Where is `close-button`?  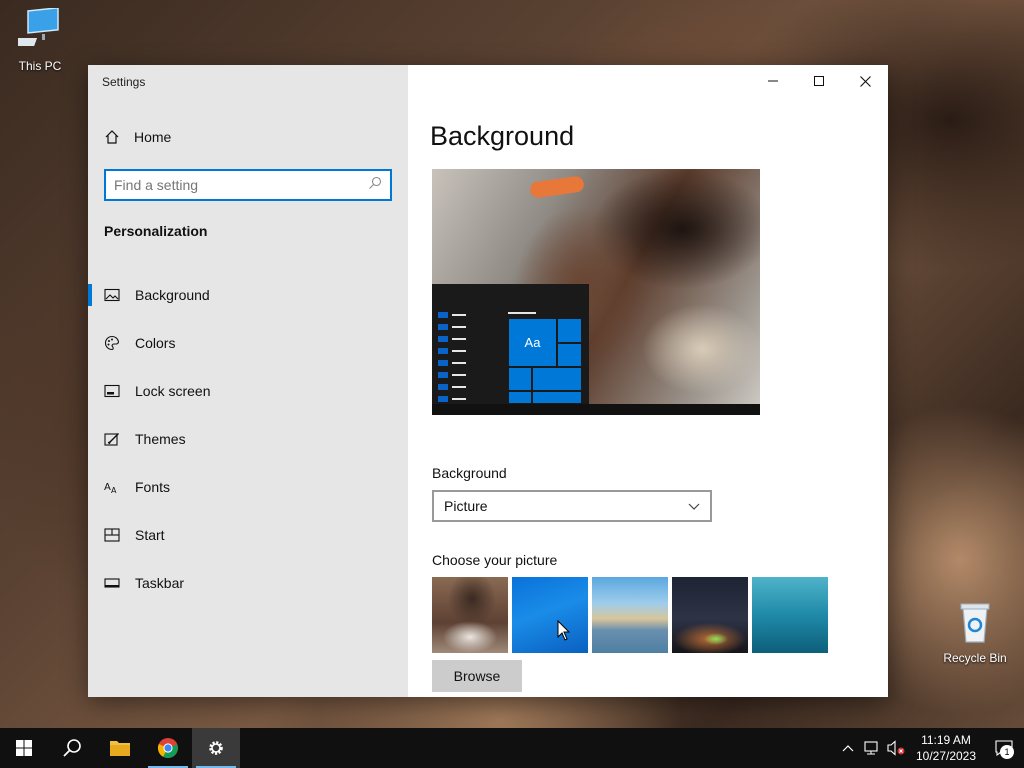
close-button is located at coordinates (865, 81).